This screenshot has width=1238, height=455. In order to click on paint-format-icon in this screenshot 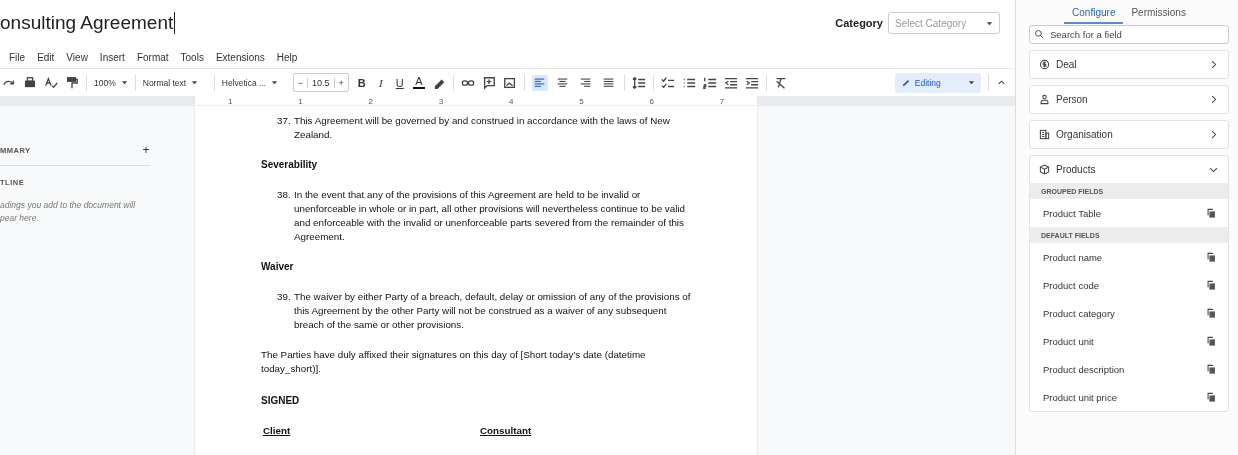, I will do `click(72, 82)`.